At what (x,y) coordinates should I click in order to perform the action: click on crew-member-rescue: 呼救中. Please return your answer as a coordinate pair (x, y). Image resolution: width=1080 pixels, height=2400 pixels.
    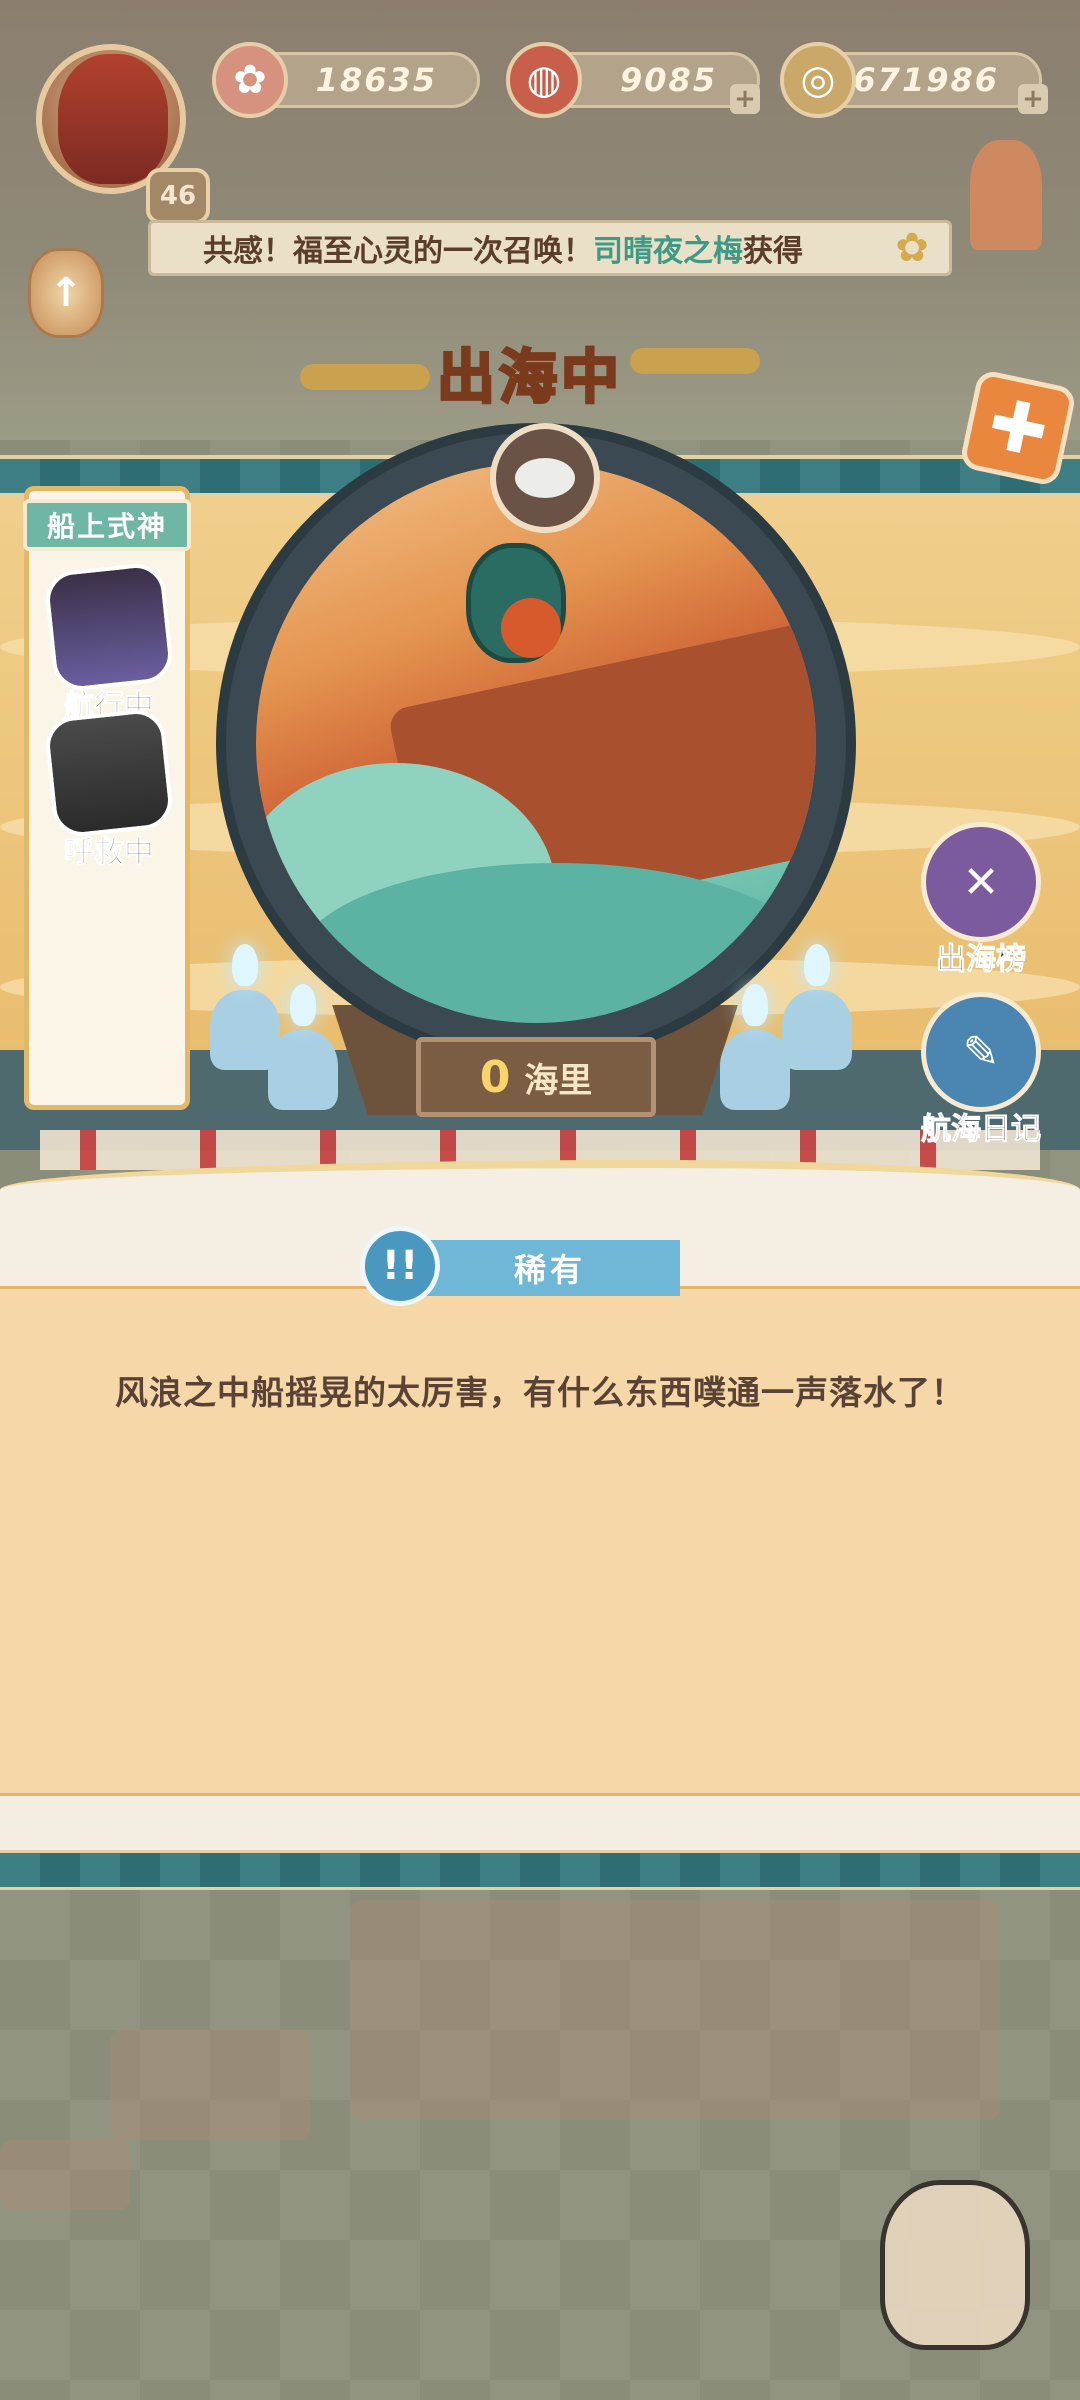
    Looking at the image, I should click on (109, 789).